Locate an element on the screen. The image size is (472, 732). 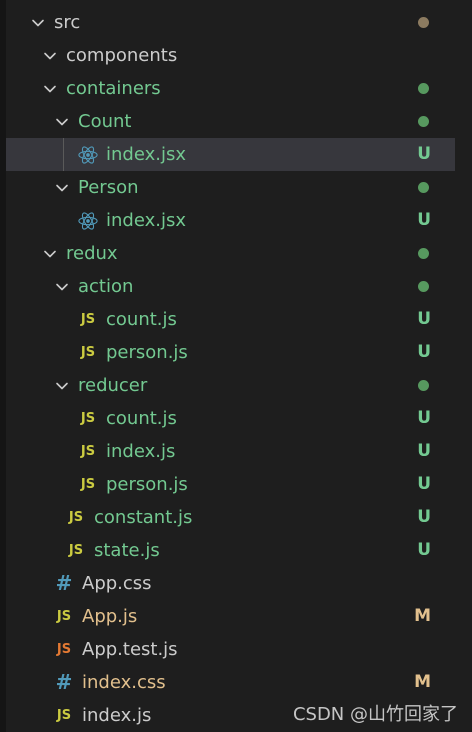
watermark: CSDN @山竹回家了 is located at coordinates (375, 714).